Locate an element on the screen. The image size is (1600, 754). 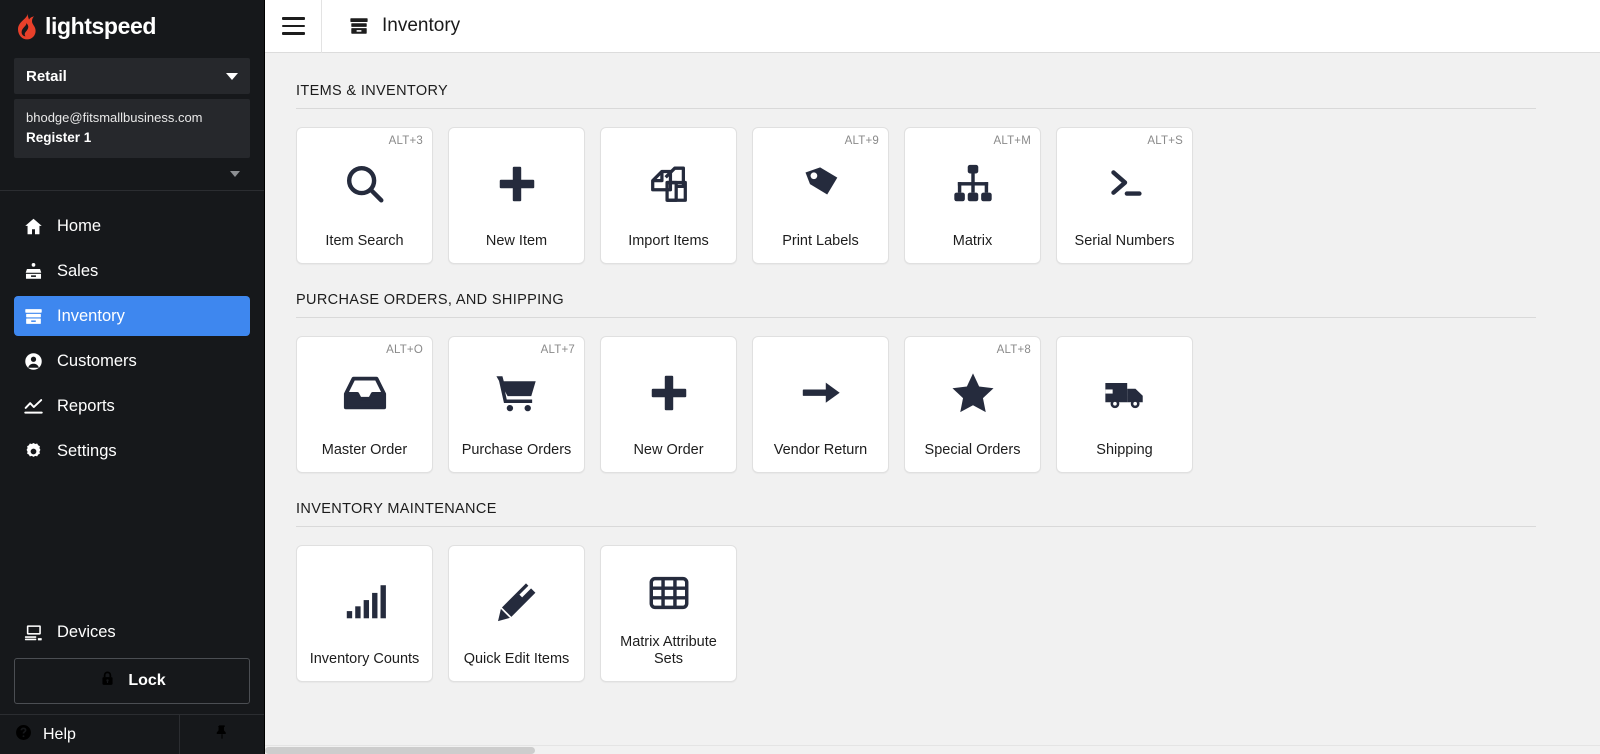
tile-inventory-counts: Inventory Counts is located at coordinates (364, 613).